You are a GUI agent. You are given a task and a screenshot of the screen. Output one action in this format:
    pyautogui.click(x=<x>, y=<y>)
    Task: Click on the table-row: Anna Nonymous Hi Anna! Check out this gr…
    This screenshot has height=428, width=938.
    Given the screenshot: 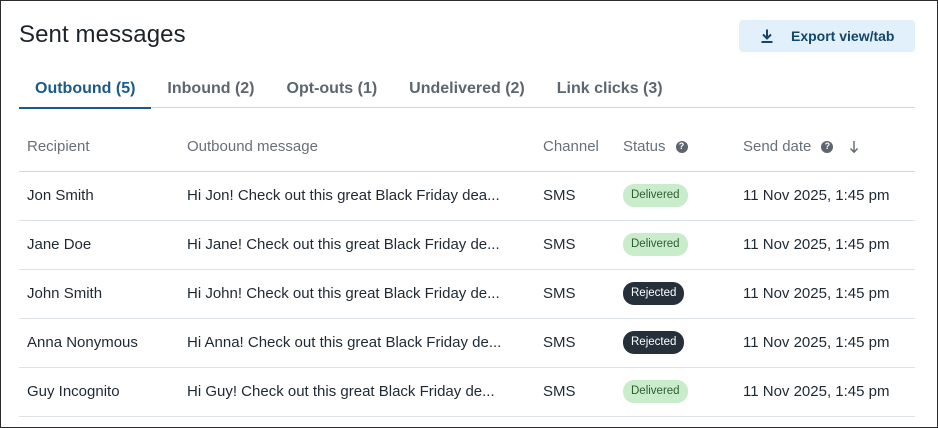 What is the action you would take?
    pyautogui.click(x=467, y=343)
    